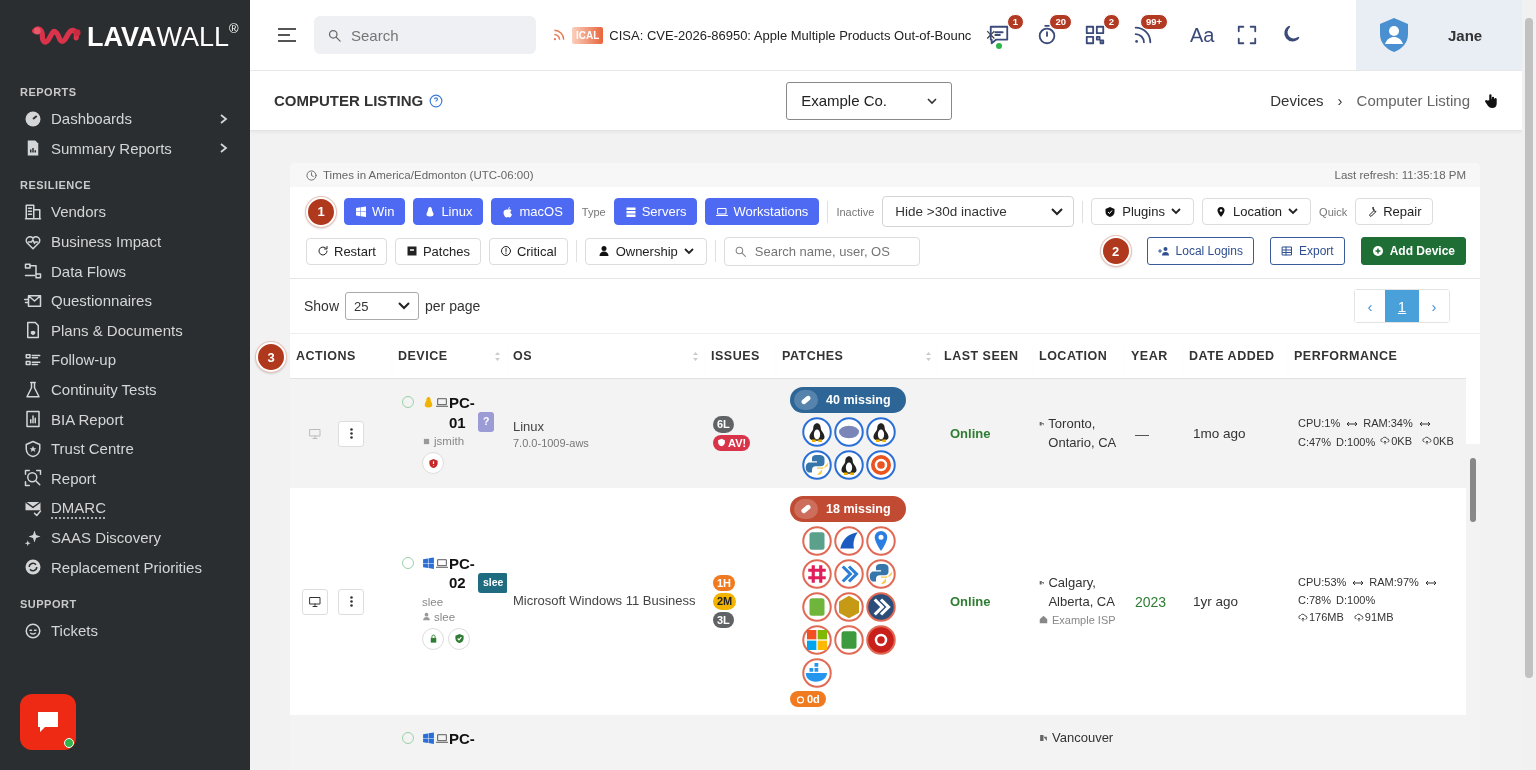  I want to click on location-text: Toronto, Ontario, CA, so click(1083, 433).